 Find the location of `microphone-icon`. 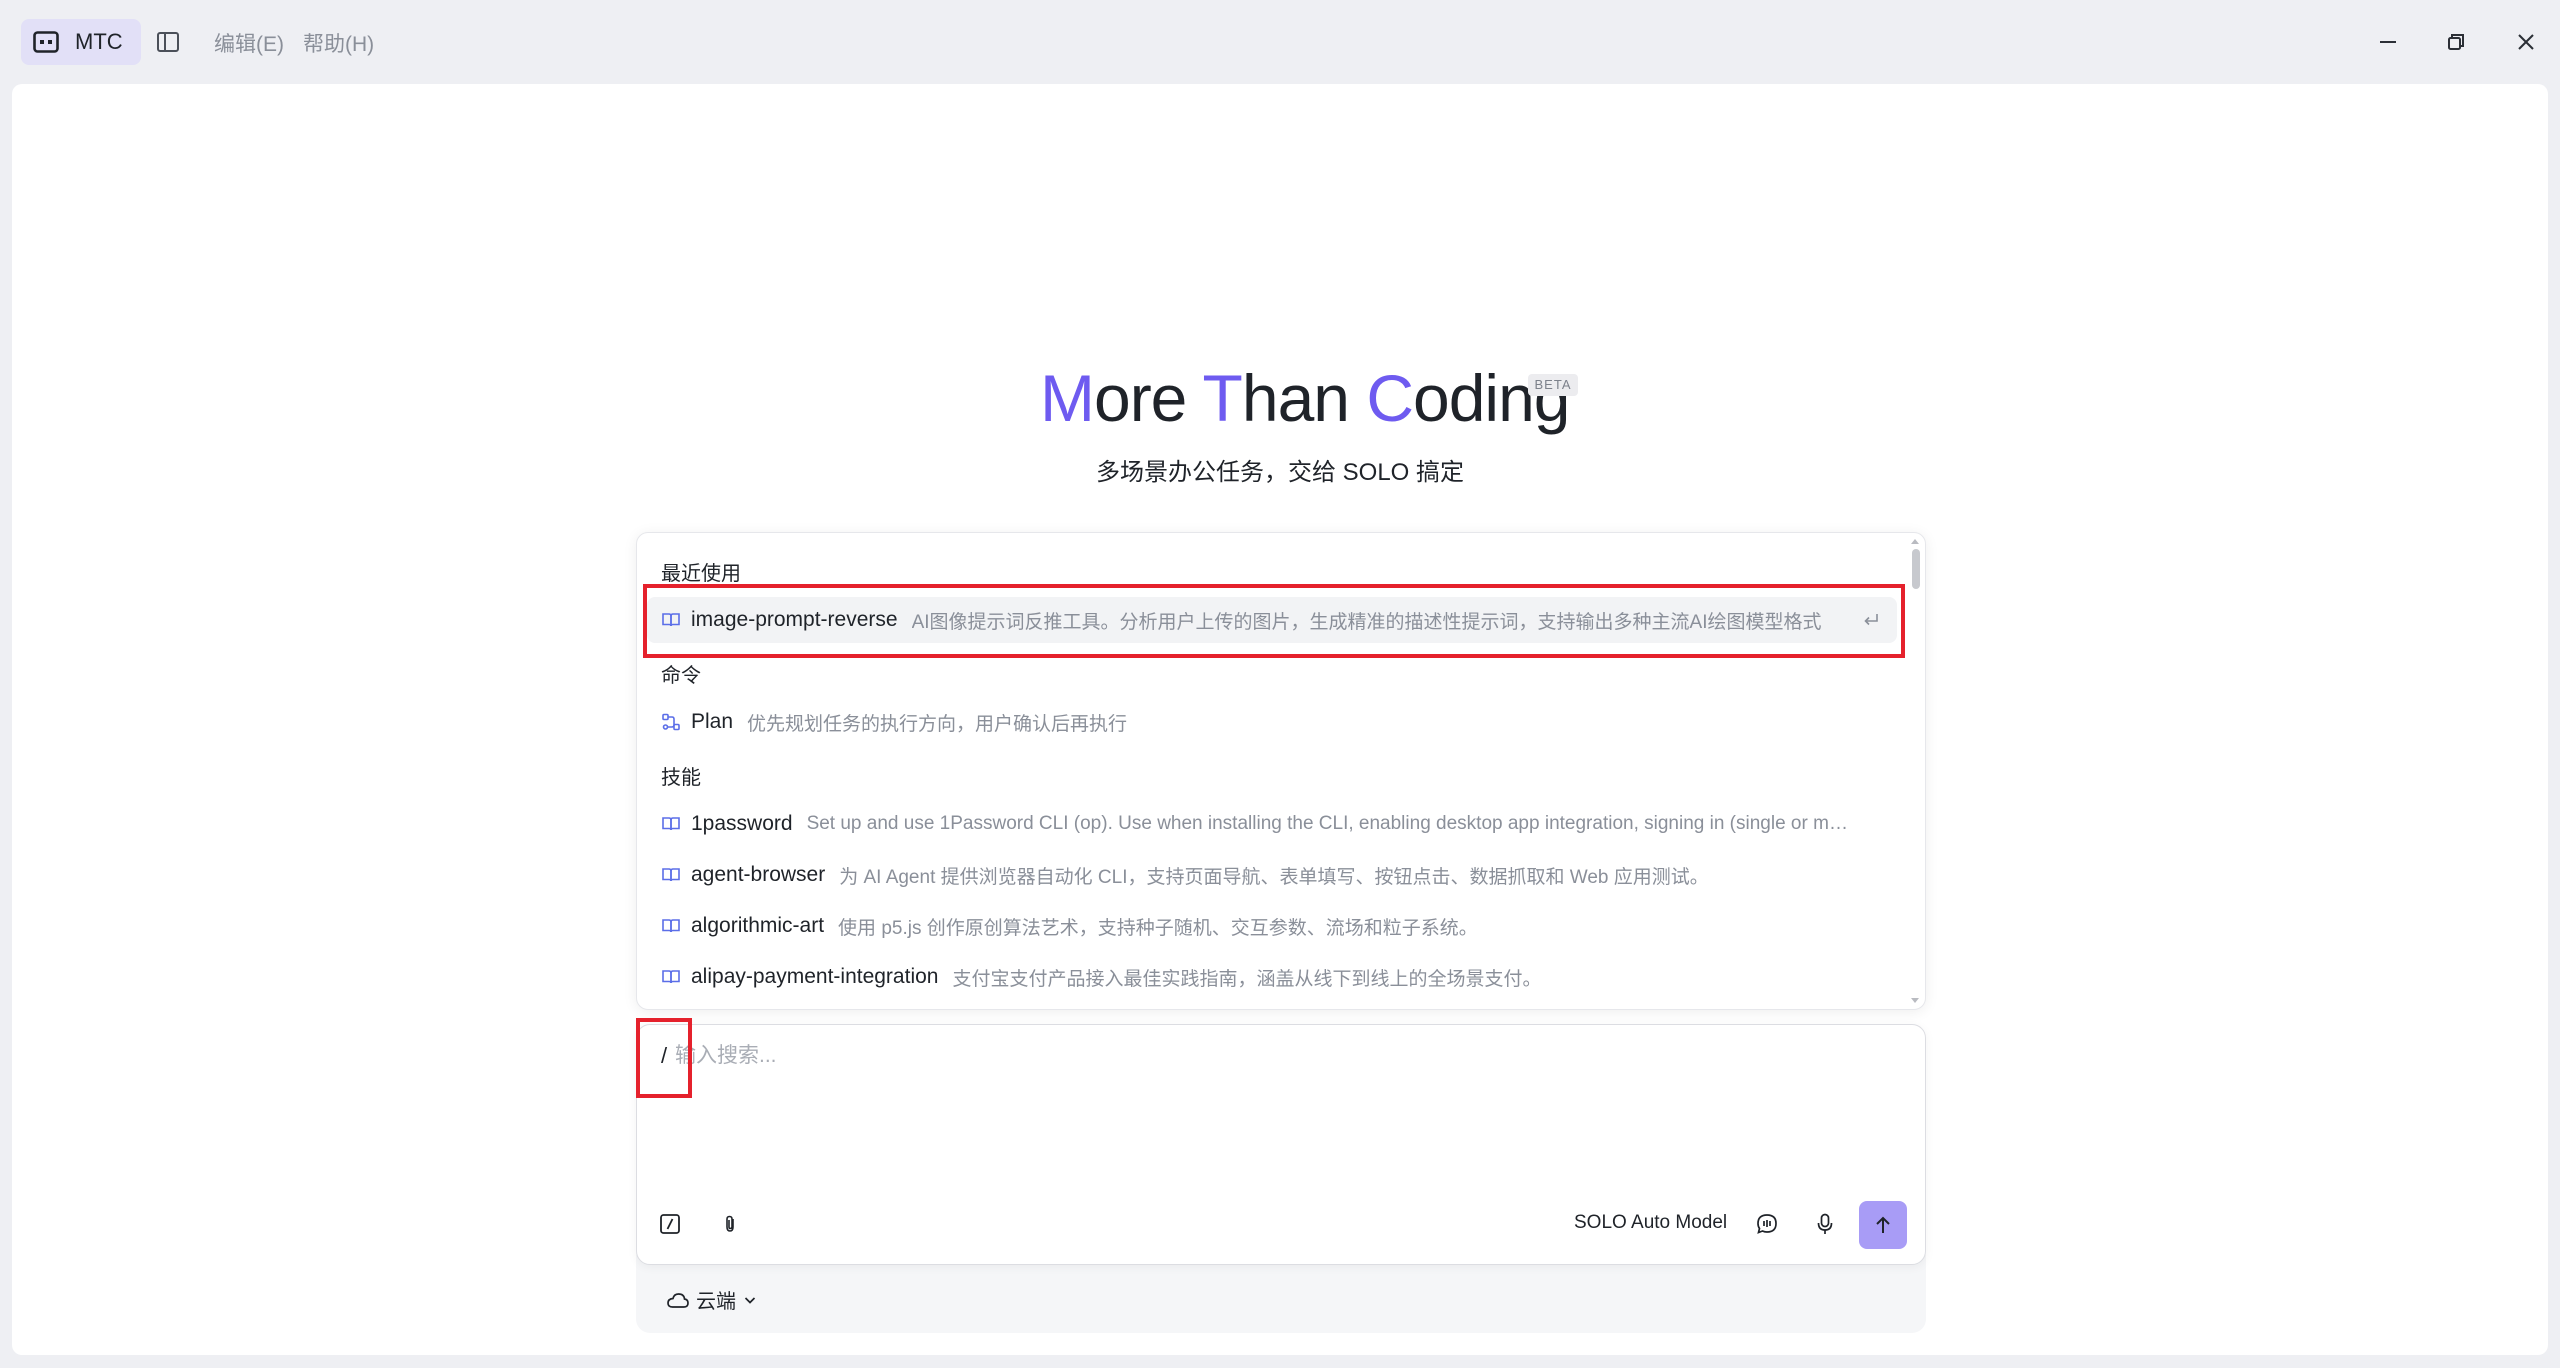

microphone-icon is located at coordinates (1825, 1223).